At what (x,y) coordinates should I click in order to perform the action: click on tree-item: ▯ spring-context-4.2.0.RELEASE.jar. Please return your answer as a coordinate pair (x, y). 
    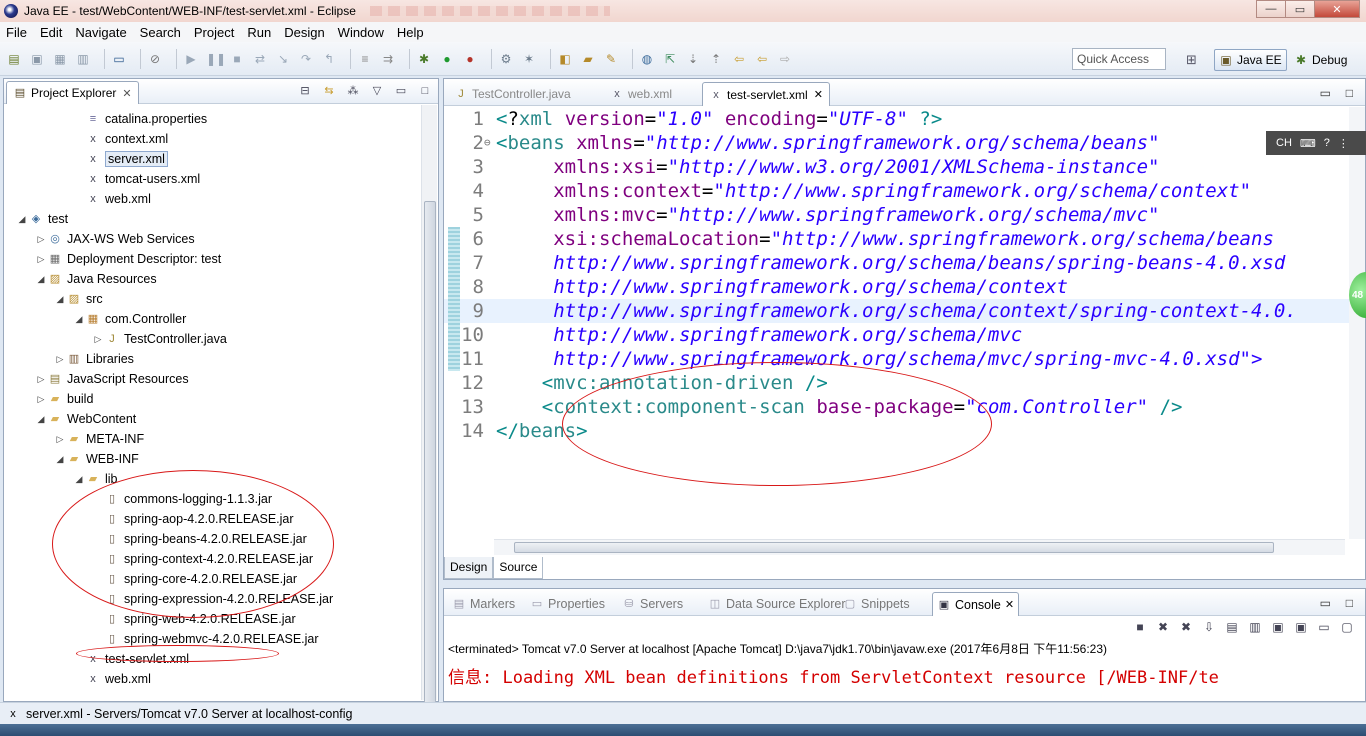
    Looking at the image, I should click on (202, 559).